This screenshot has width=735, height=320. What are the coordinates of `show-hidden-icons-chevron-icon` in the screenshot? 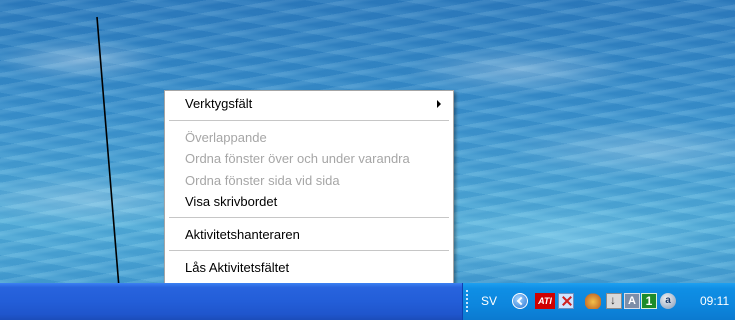 It's located at (520, 301).